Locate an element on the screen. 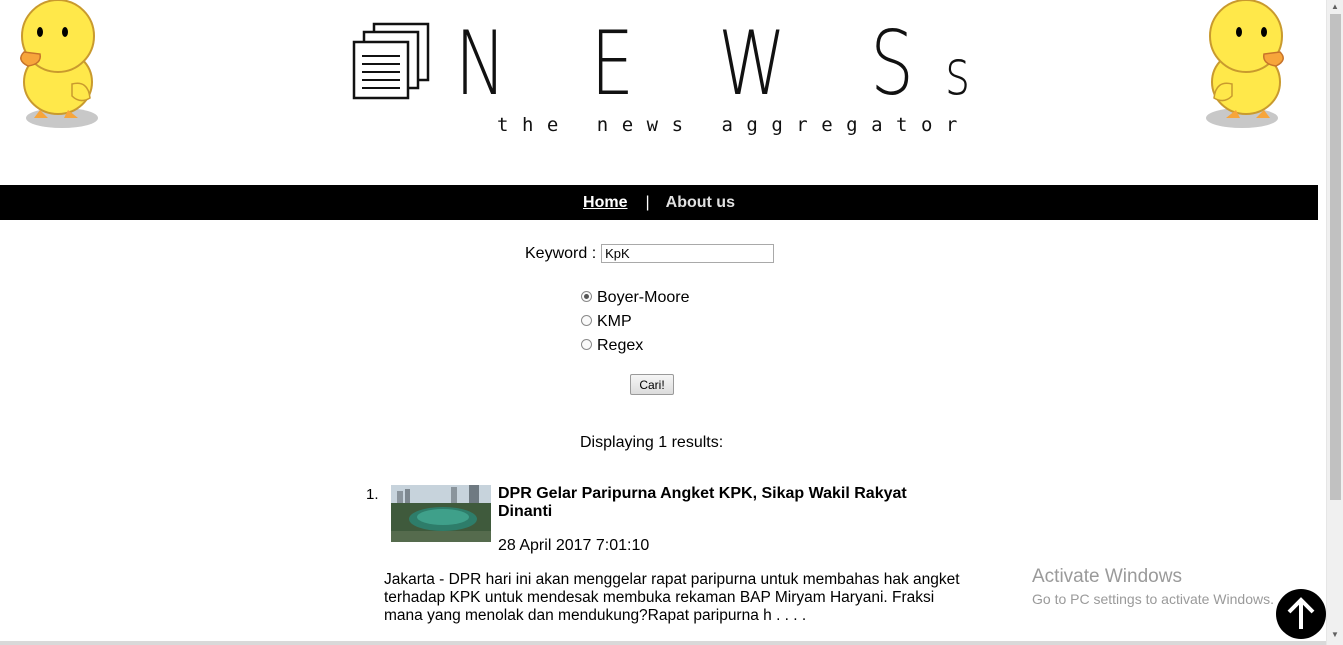  nav-home-link: Home is located at coordinates (605, 203).